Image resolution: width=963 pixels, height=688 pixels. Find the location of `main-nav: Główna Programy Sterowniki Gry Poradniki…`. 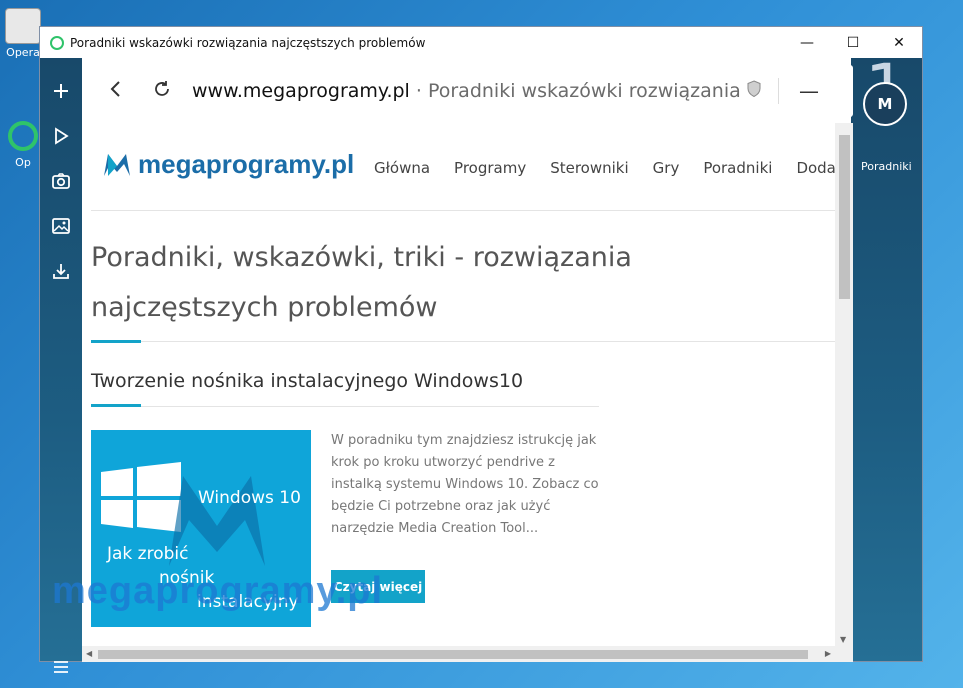

main-nav: Główna Programy Sterowniki Gry Poradniki… is located at coordinates (604, 168).